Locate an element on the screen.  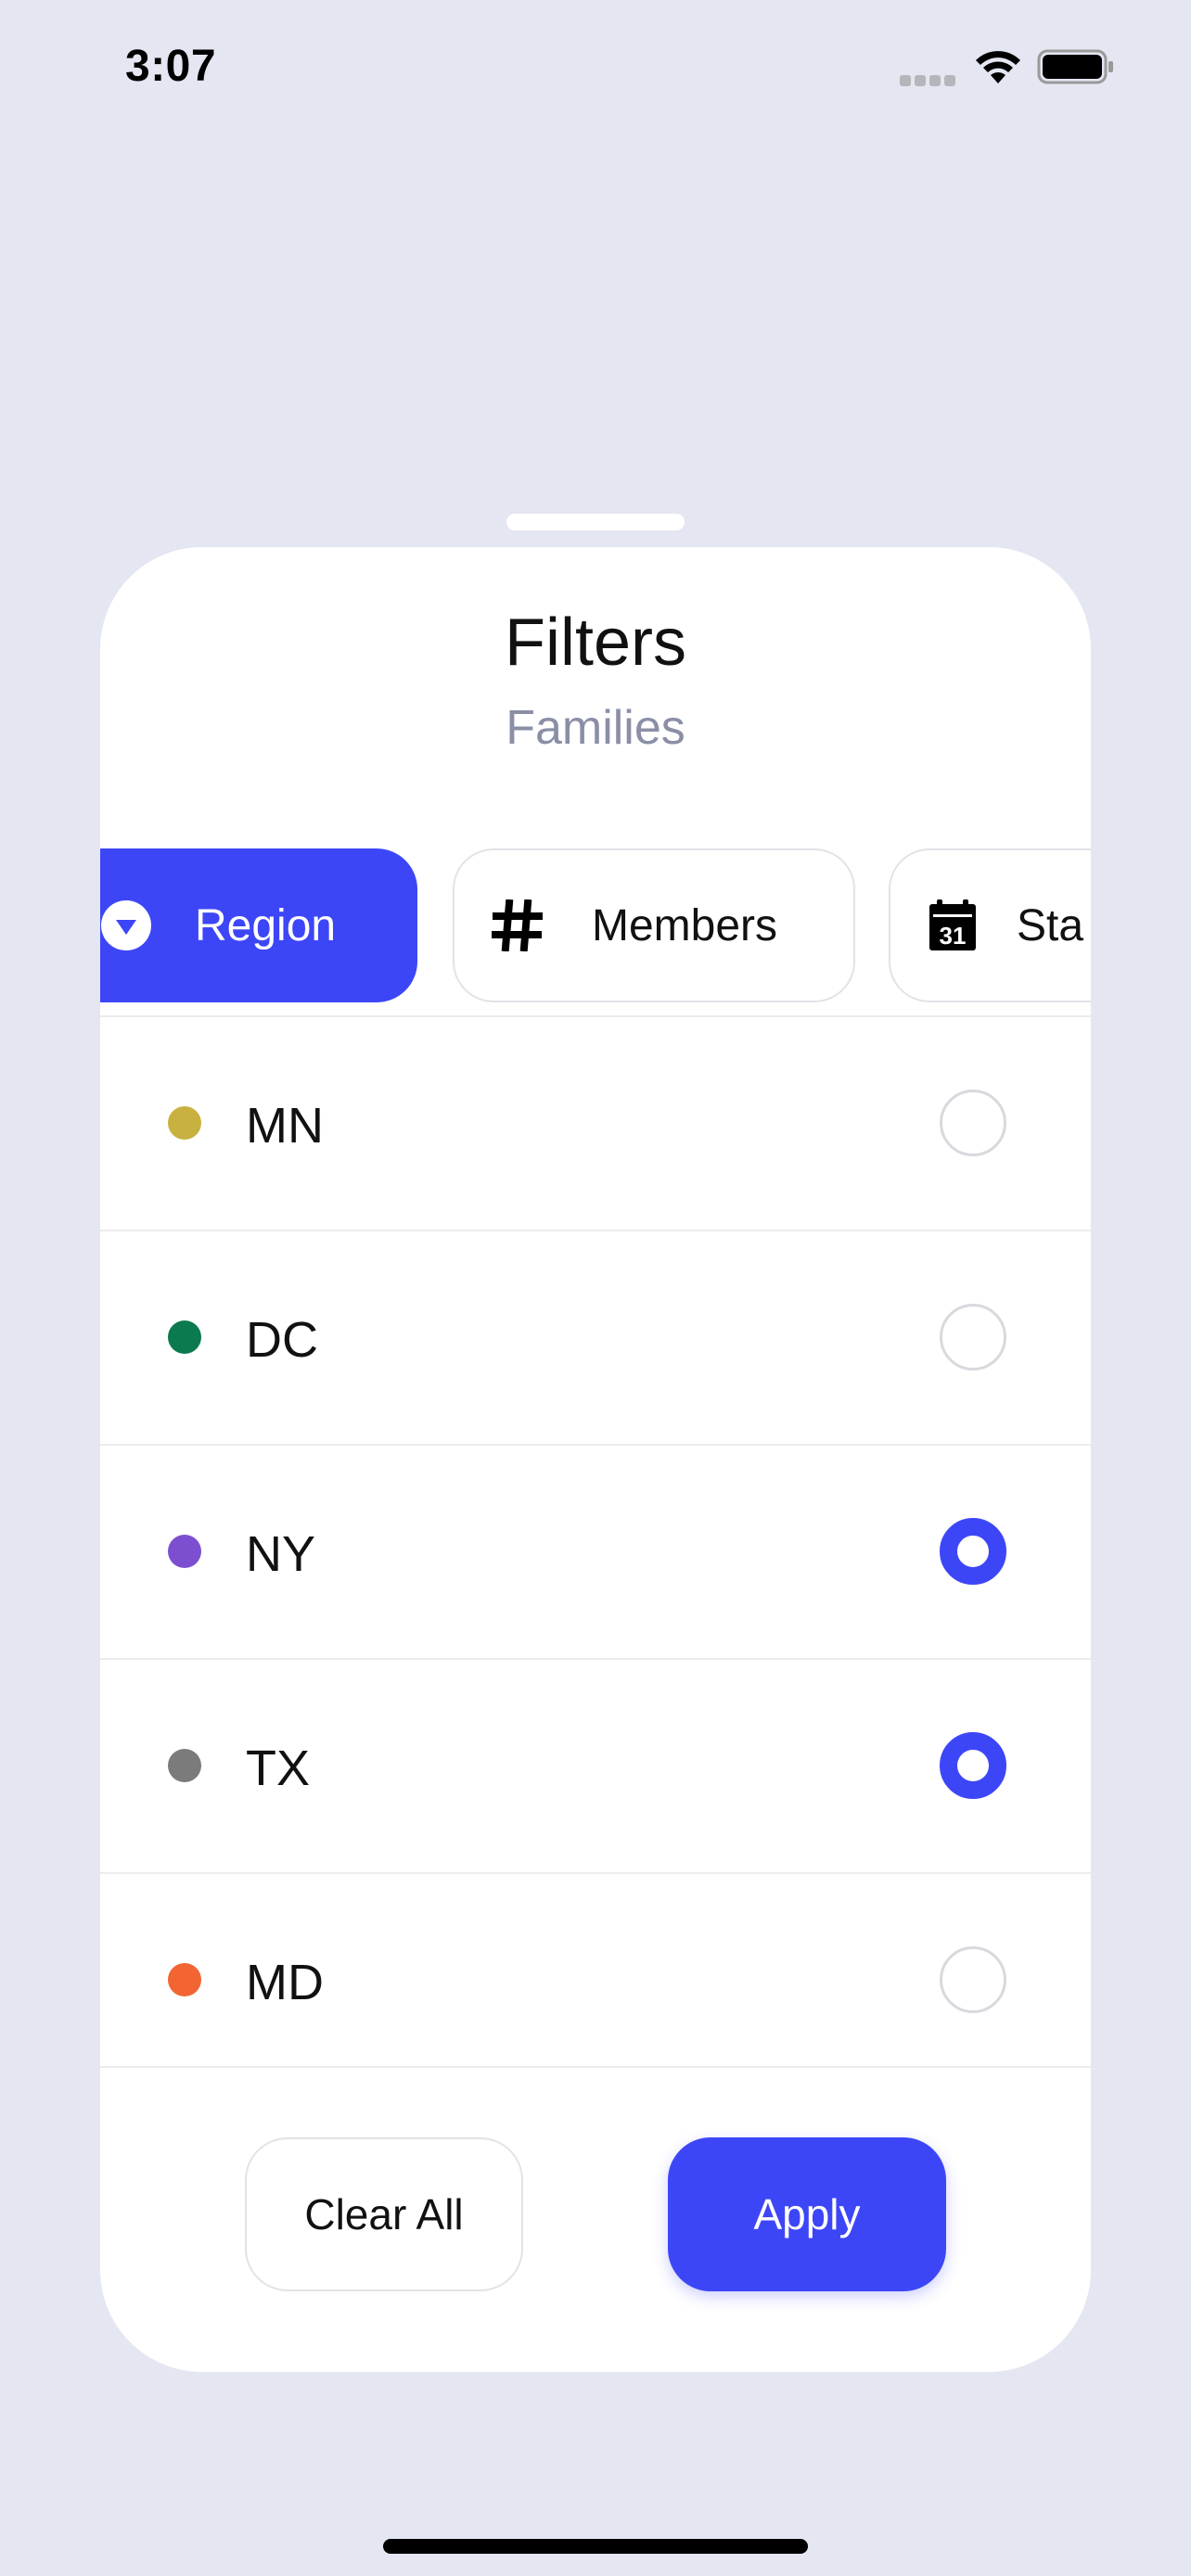
tab-label: Sta is located at coordinates (1050, 925).